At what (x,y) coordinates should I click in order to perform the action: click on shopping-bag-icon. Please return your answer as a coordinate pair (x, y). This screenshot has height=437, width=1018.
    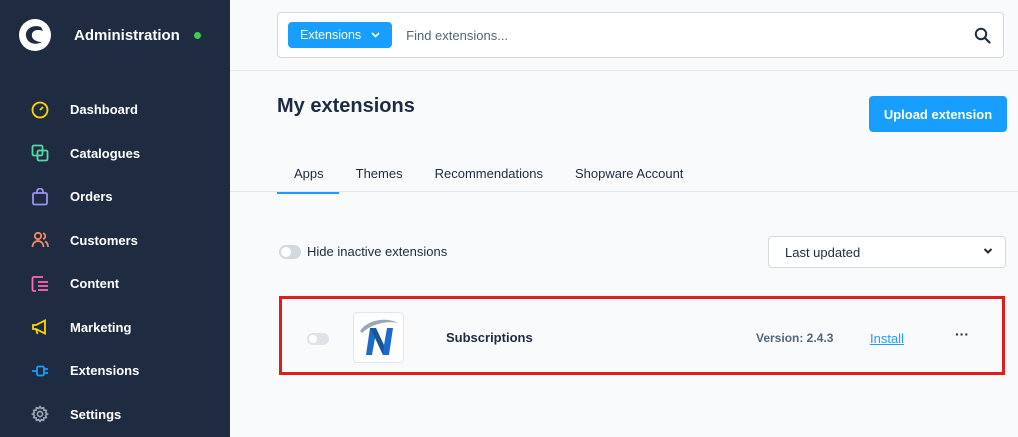
    Looking at the image, I should click on (40, 197).